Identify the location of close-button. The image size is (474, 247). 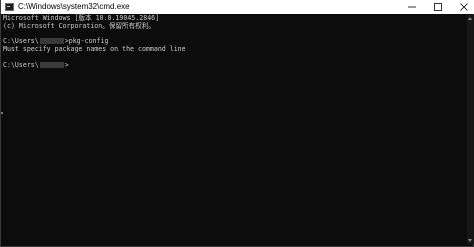
(462, 7).